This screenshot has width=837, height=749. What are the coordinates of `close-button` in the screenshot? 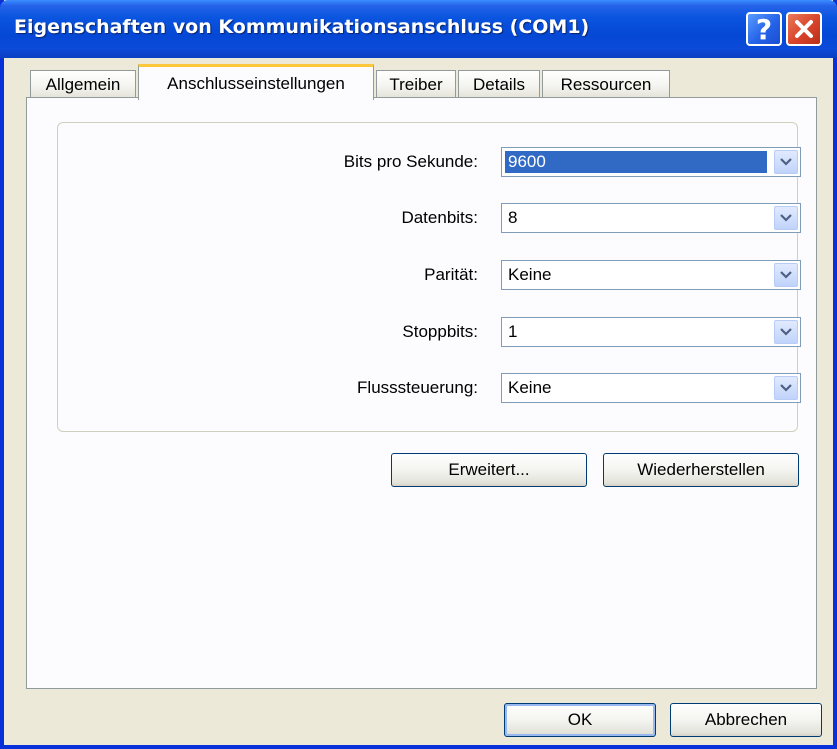 It's located at (804, 29).